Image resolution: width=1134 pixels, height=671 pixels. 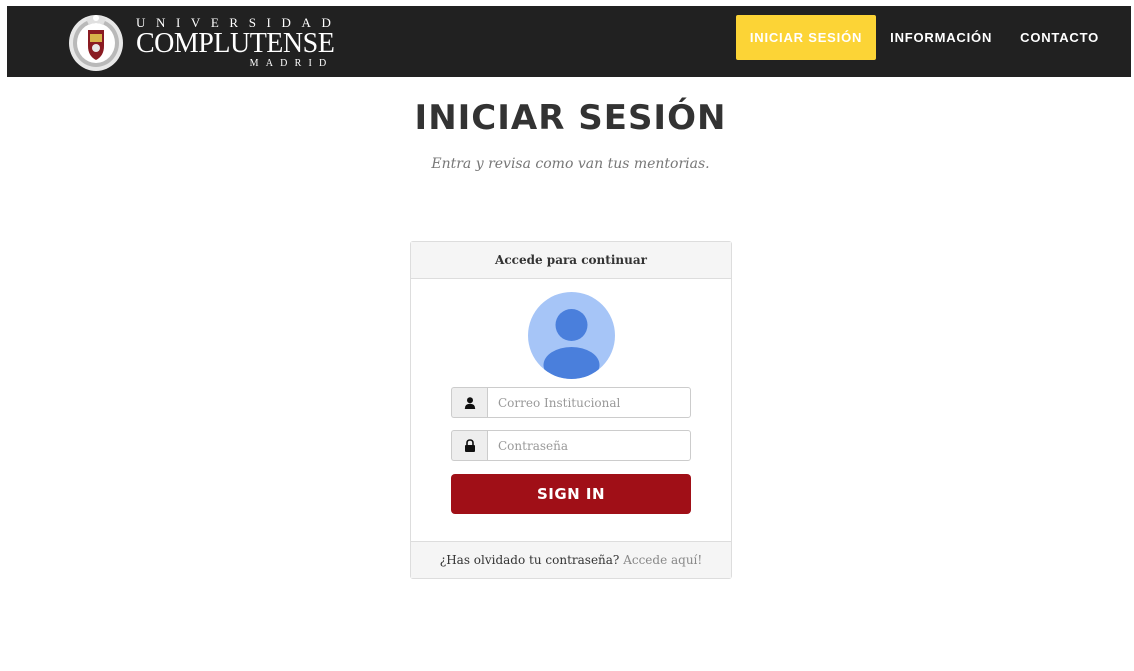 What do you see at coordinates (529, 560) in the screenshot?
I see `forgot-password-text: ¿Has olvidado tu contraseña?` at bounding box center [529, 560].